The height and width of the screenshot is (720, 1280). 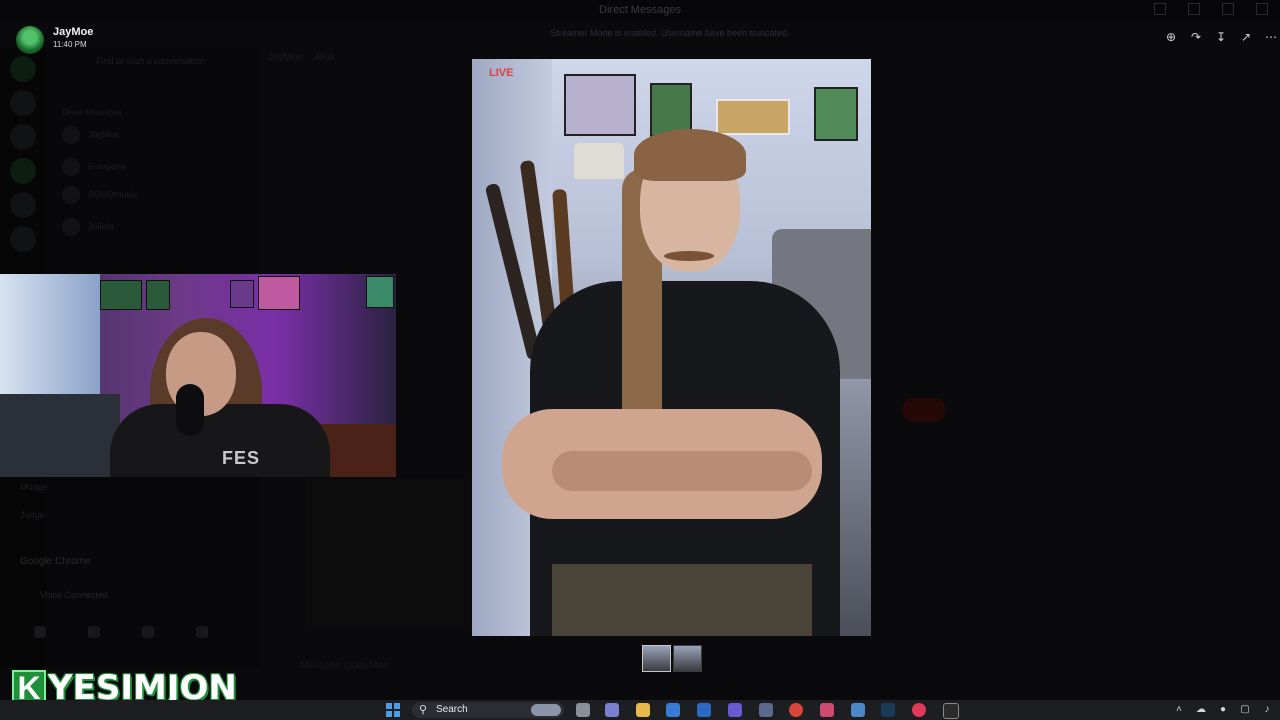 I want to click on person-mustache, so click(x=689, y=256).